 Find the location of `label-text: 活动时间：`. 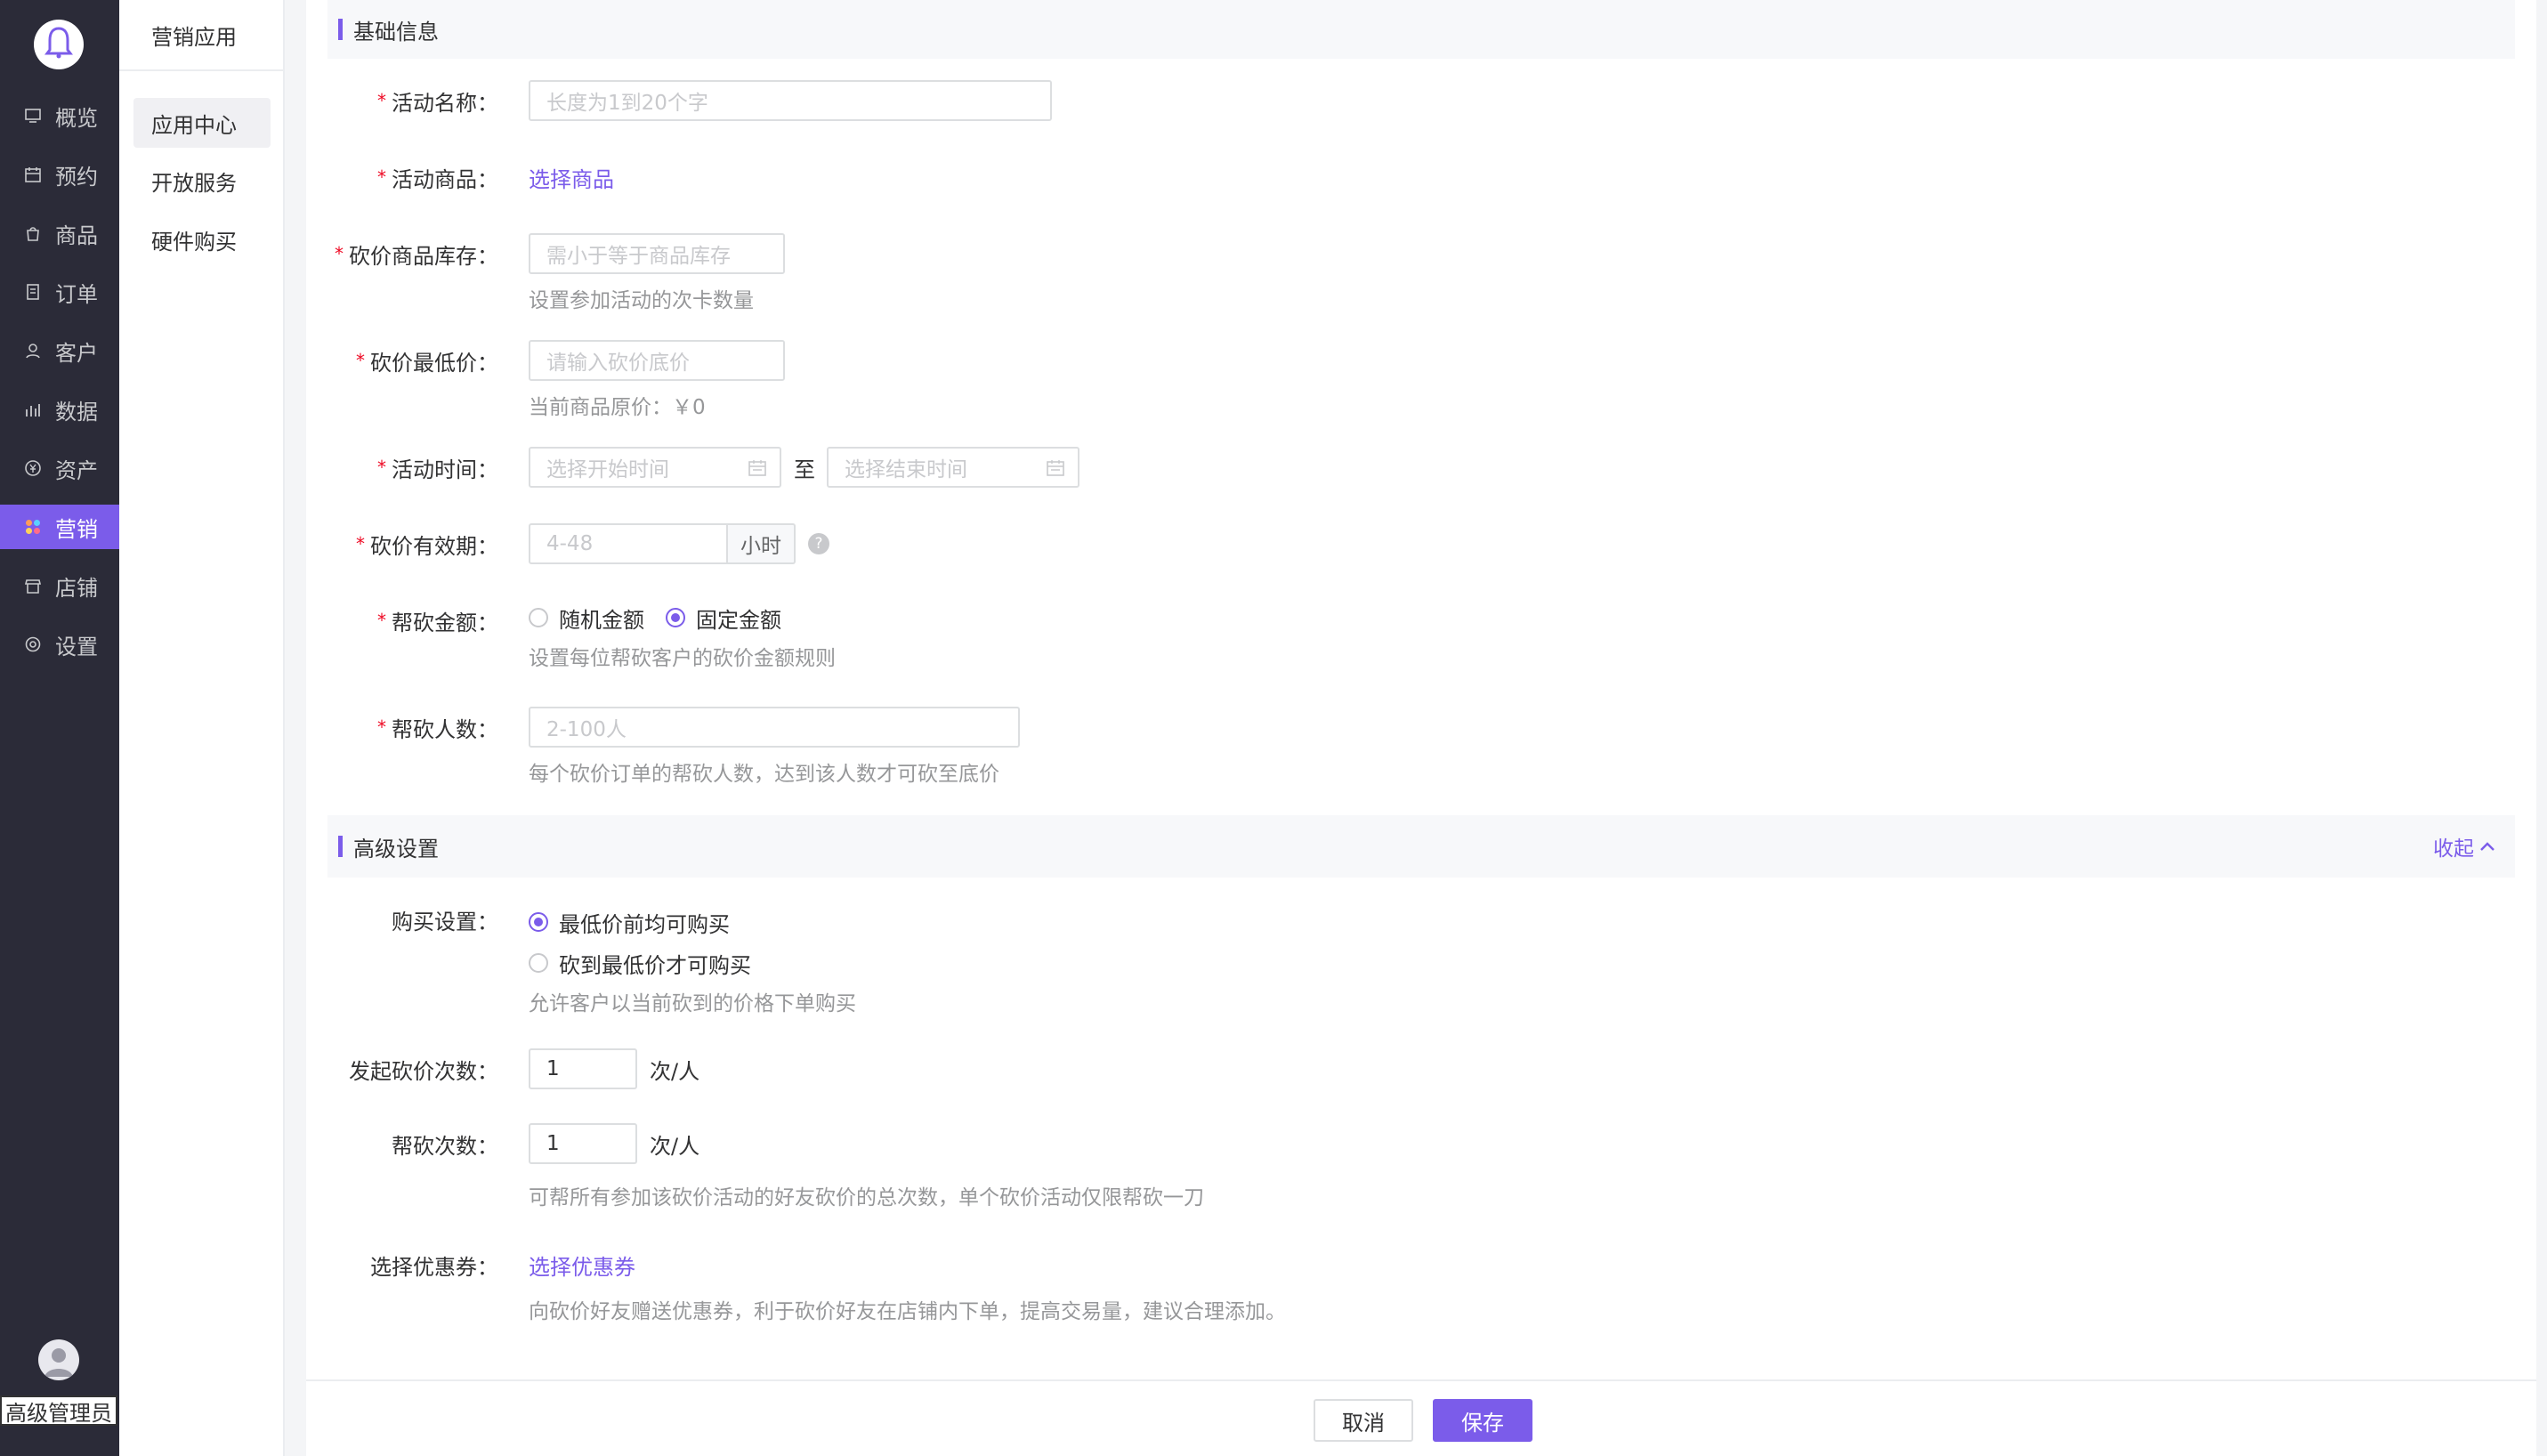

label-text: 活动时间： is located at coordinates (445, 469).